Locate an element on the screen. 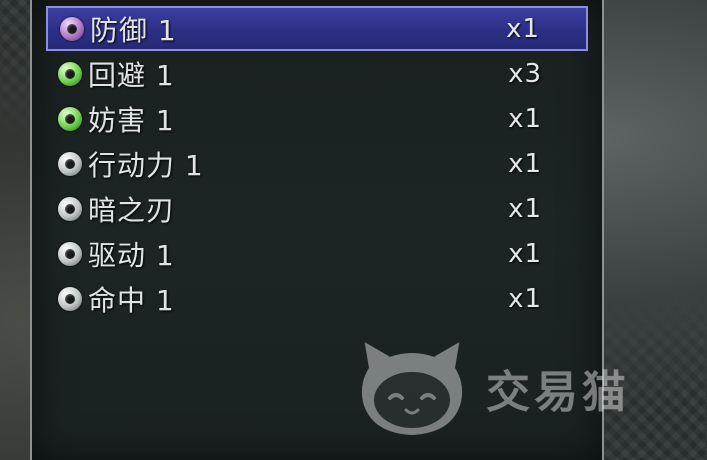  cat-logo-icon is located at coordinates (412, 389).